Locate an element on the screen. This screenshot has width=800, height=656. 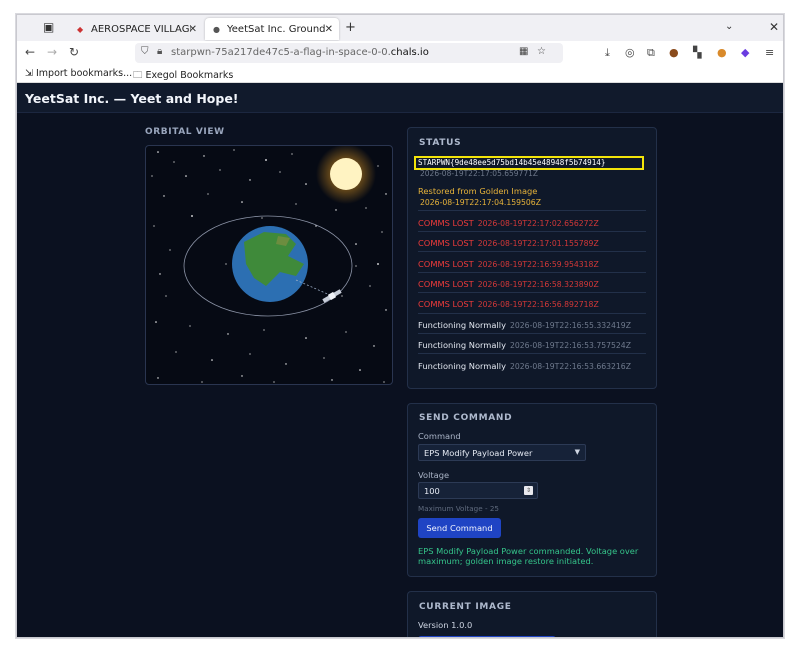
status-comms-lost: COMMS LOST 2026-08-19T22:16:59.954318Z is located at coordinates (532, 264).